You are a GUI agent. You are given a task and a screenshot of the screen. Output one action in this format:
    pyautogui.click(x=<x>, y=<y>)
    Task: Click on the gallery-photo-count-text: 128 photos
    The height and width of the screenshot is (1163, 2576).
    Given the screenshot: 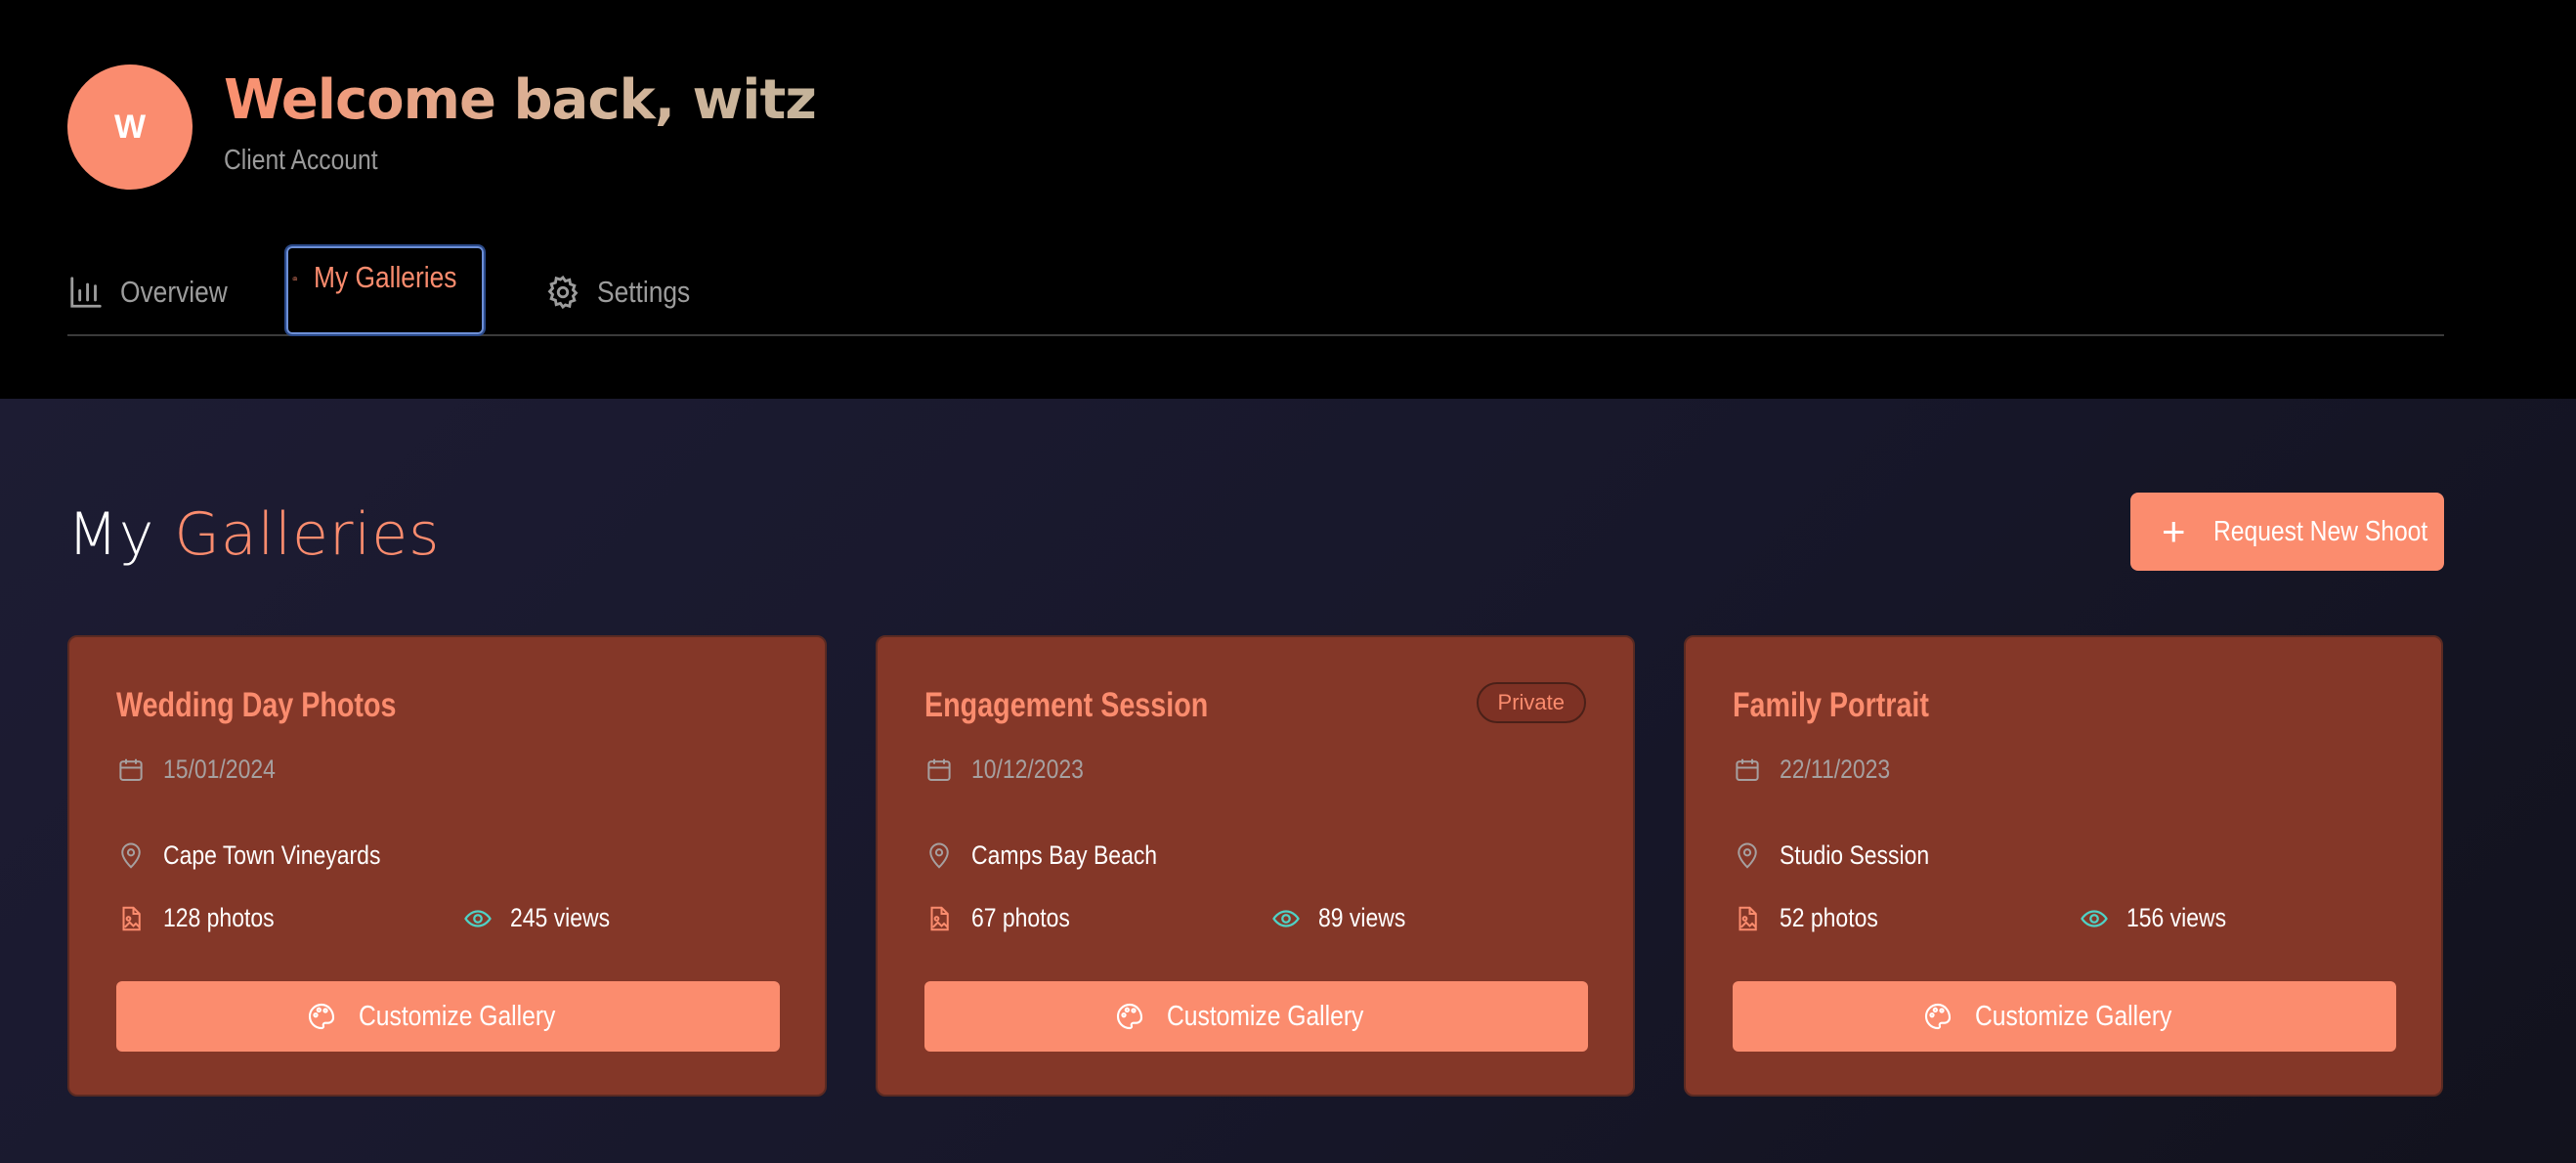 What is the action you would take?
    pyautogui.click(x=219, y=917)
    